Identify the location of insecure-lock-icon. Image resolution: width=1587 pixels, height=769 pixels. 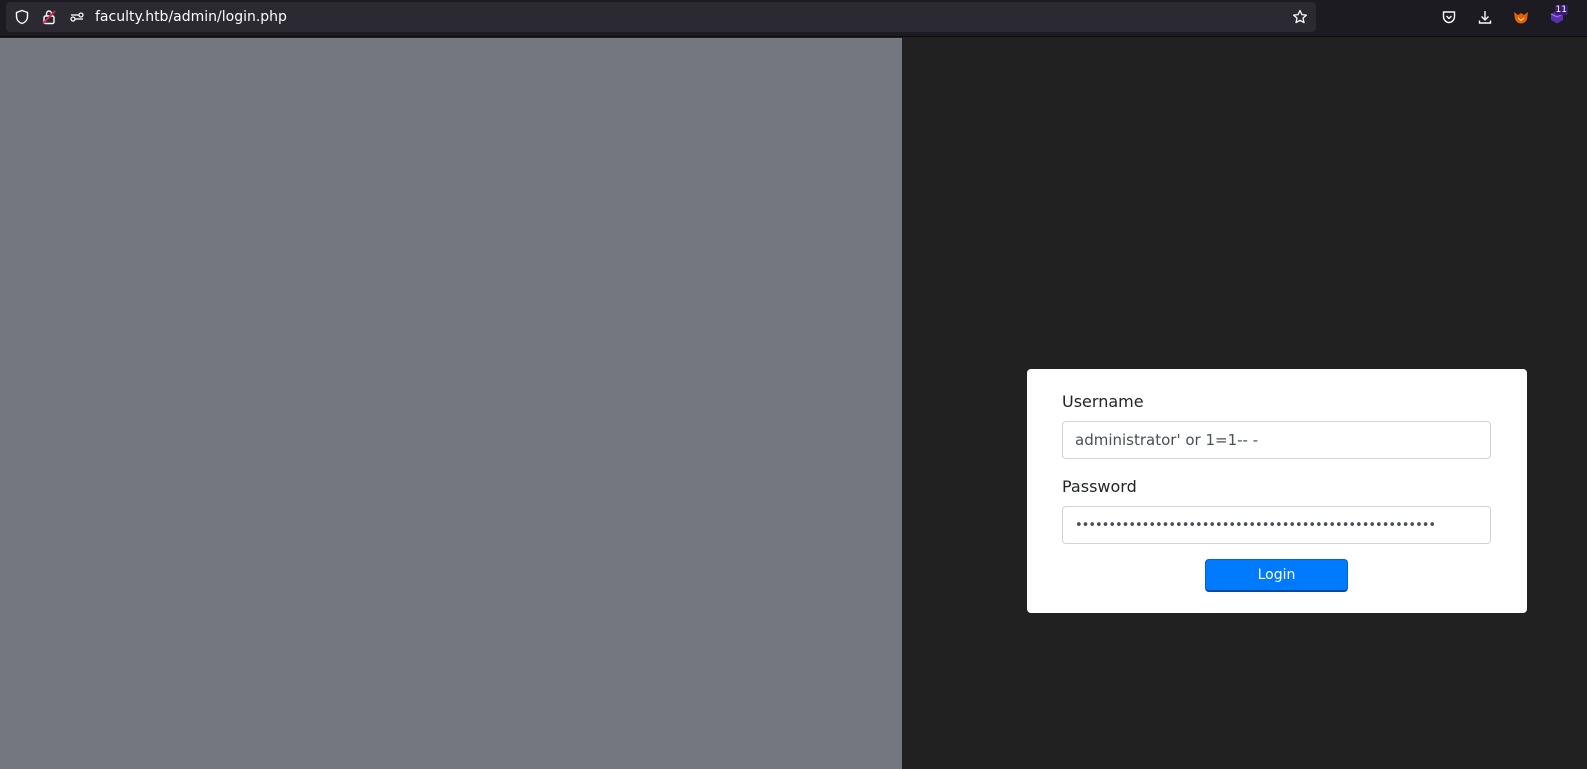
(49, 17).